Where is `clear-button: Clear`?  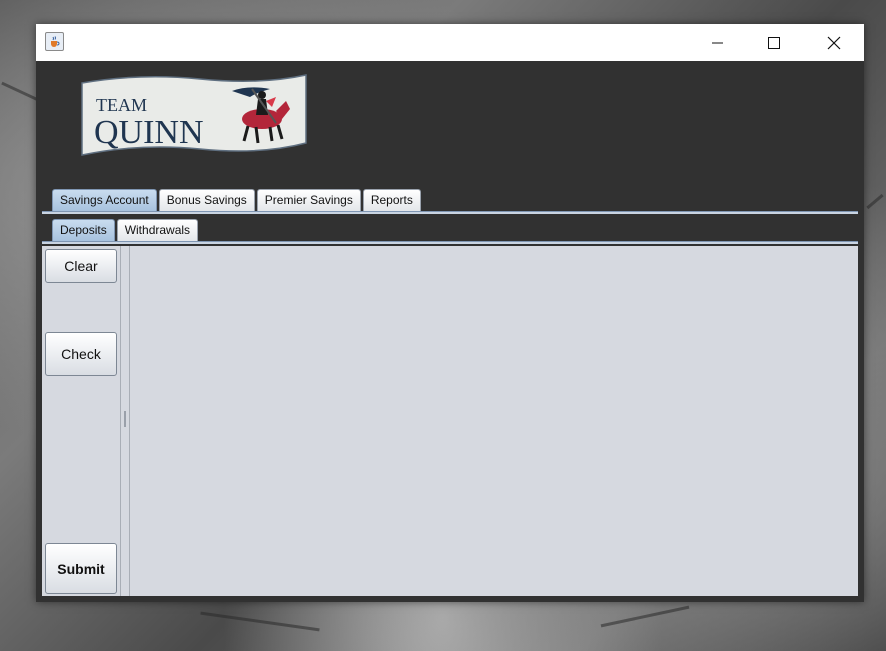
clear-button: Clear is located at coordinates (81, 266).